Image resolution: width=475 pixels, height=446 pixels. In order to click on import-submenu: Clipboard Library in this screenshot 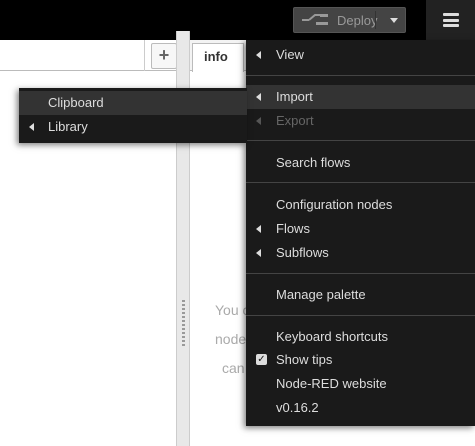, I will do `click(133, 115)`.